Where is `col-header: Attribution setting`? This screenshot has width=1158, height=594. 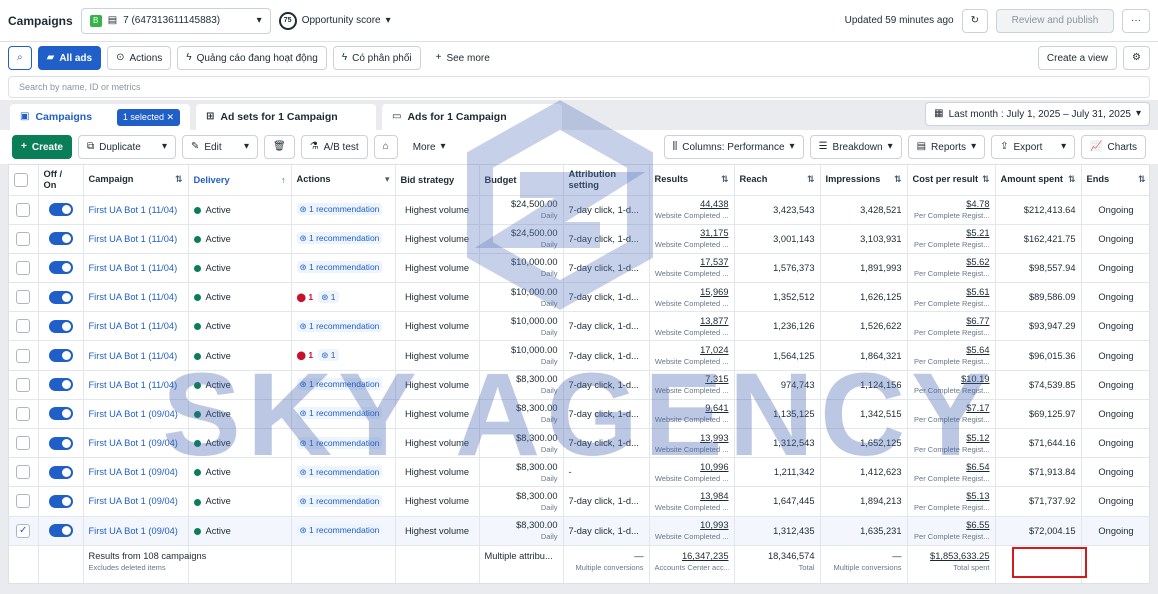 col-header: Attribution setting is located at coordinates (606, 180).